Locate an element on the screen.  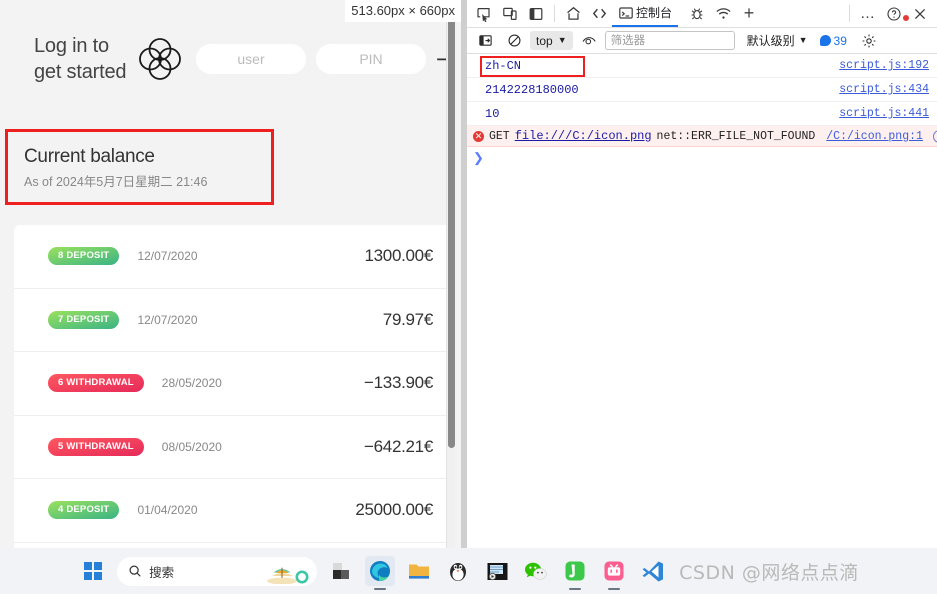
bug-icon is located at coordinates (697, 14).